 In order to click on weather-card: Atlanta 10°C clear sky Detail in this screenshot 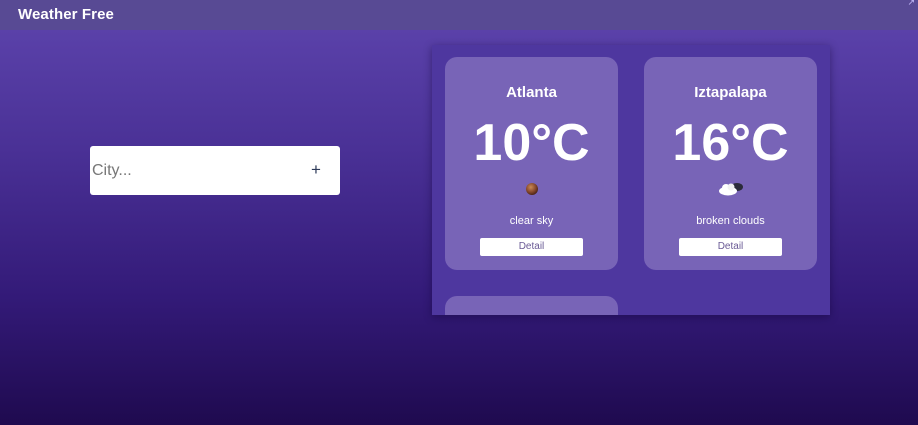, I will do `click(531, 163)`.